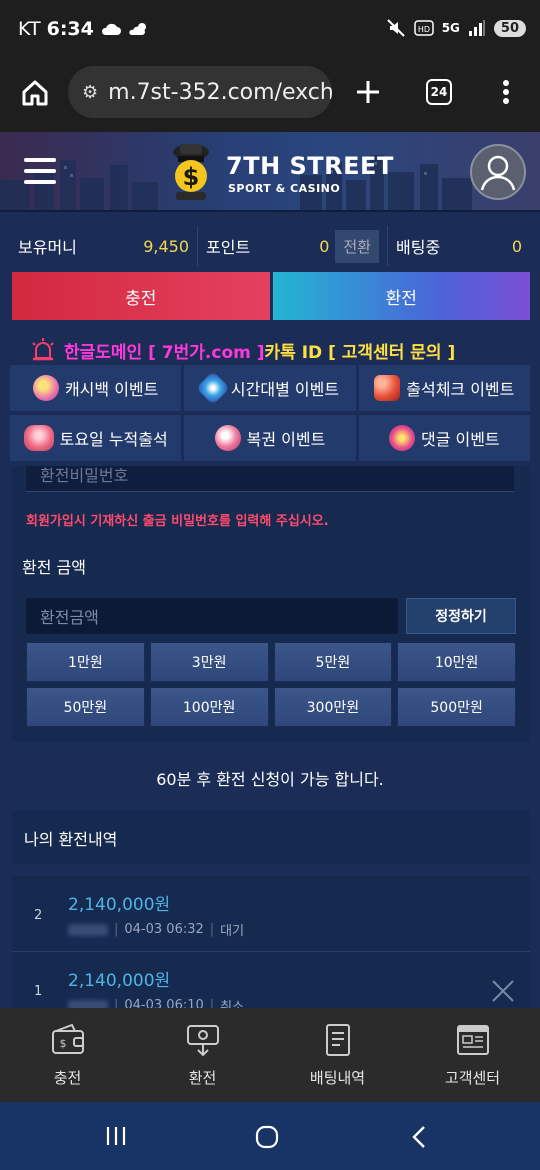 The width and height of the screenshot is (540, 1170). What do you see at coordinates (472, 1077) in the screenshot?
I see `nav-label: 고객센터` at bounding box center [472, 1077].